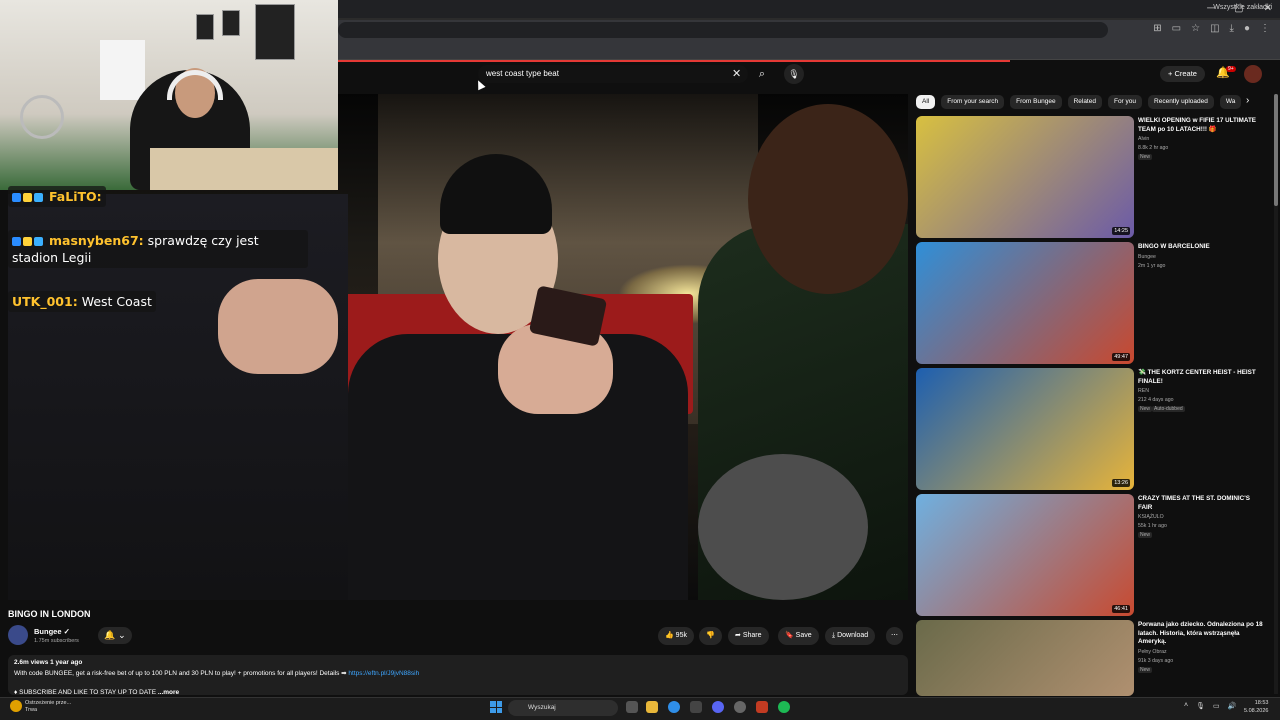  I want to click on translate-icon: ⊞, so click(1157, 28).